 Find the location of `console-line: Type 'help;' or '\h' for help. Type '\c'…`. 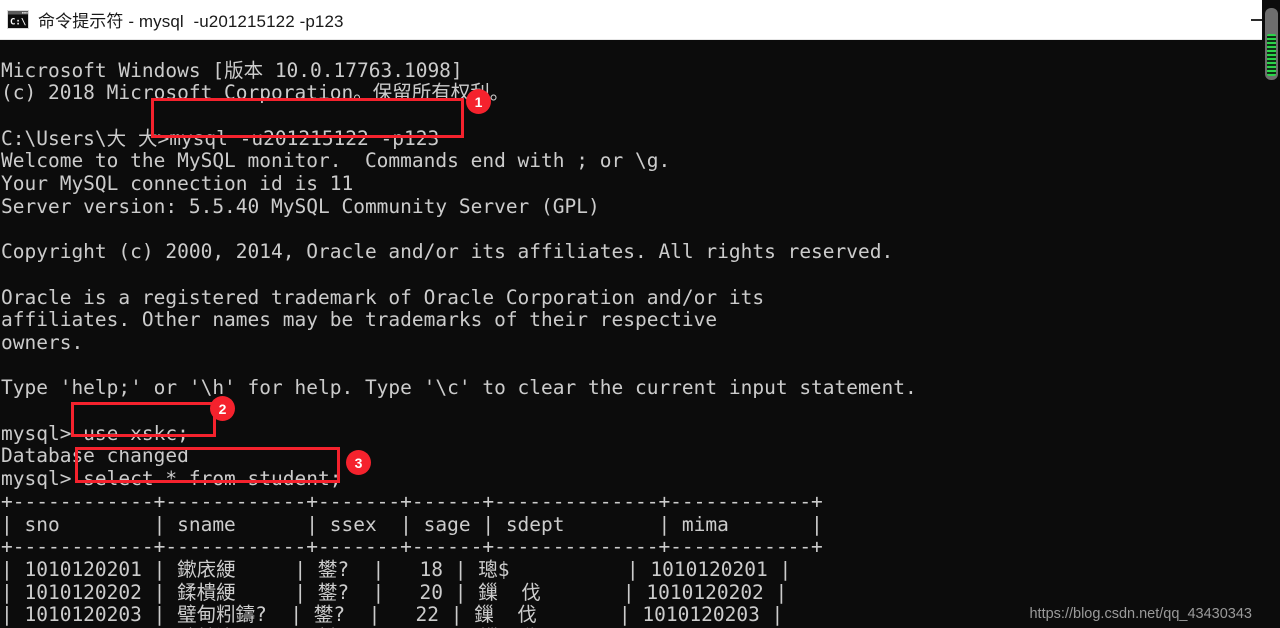

console-line: Type 'help;' or '\h' for help. Type '\c'… is located at coordinates (459, 388).